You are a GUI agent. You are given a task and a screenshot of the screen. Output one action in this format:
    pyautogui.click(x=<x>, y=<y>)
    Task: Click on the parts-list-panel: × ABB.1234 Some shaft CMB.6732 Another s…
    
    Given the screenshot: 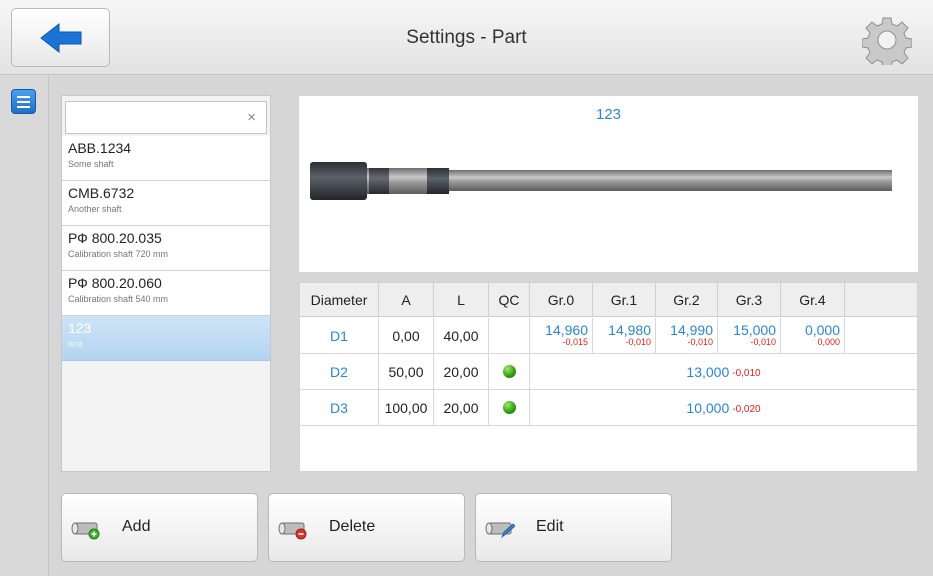 What is the action you would take?
    pyautogui.click(x=166, y=283)
    